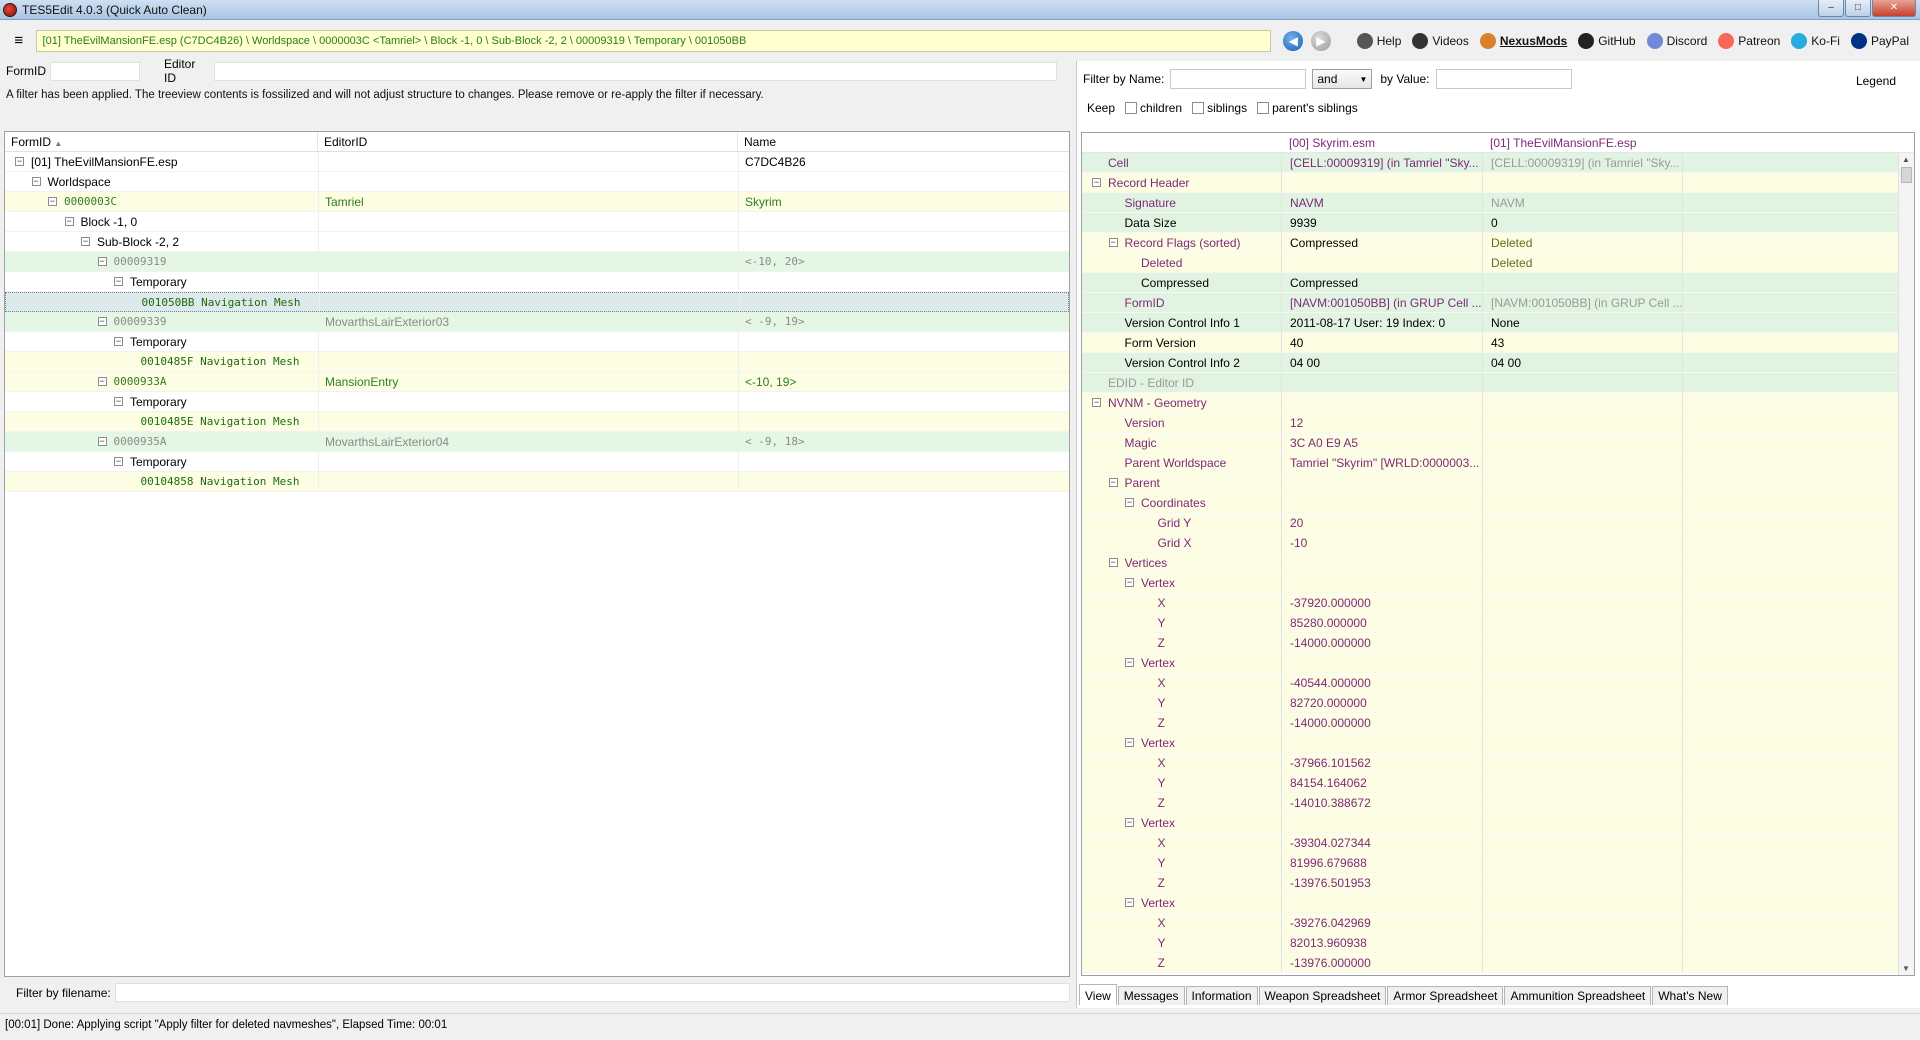 This screenshot has width=1920, height=1040. I want to click on filter-by-name-input, so click(1238, 79).